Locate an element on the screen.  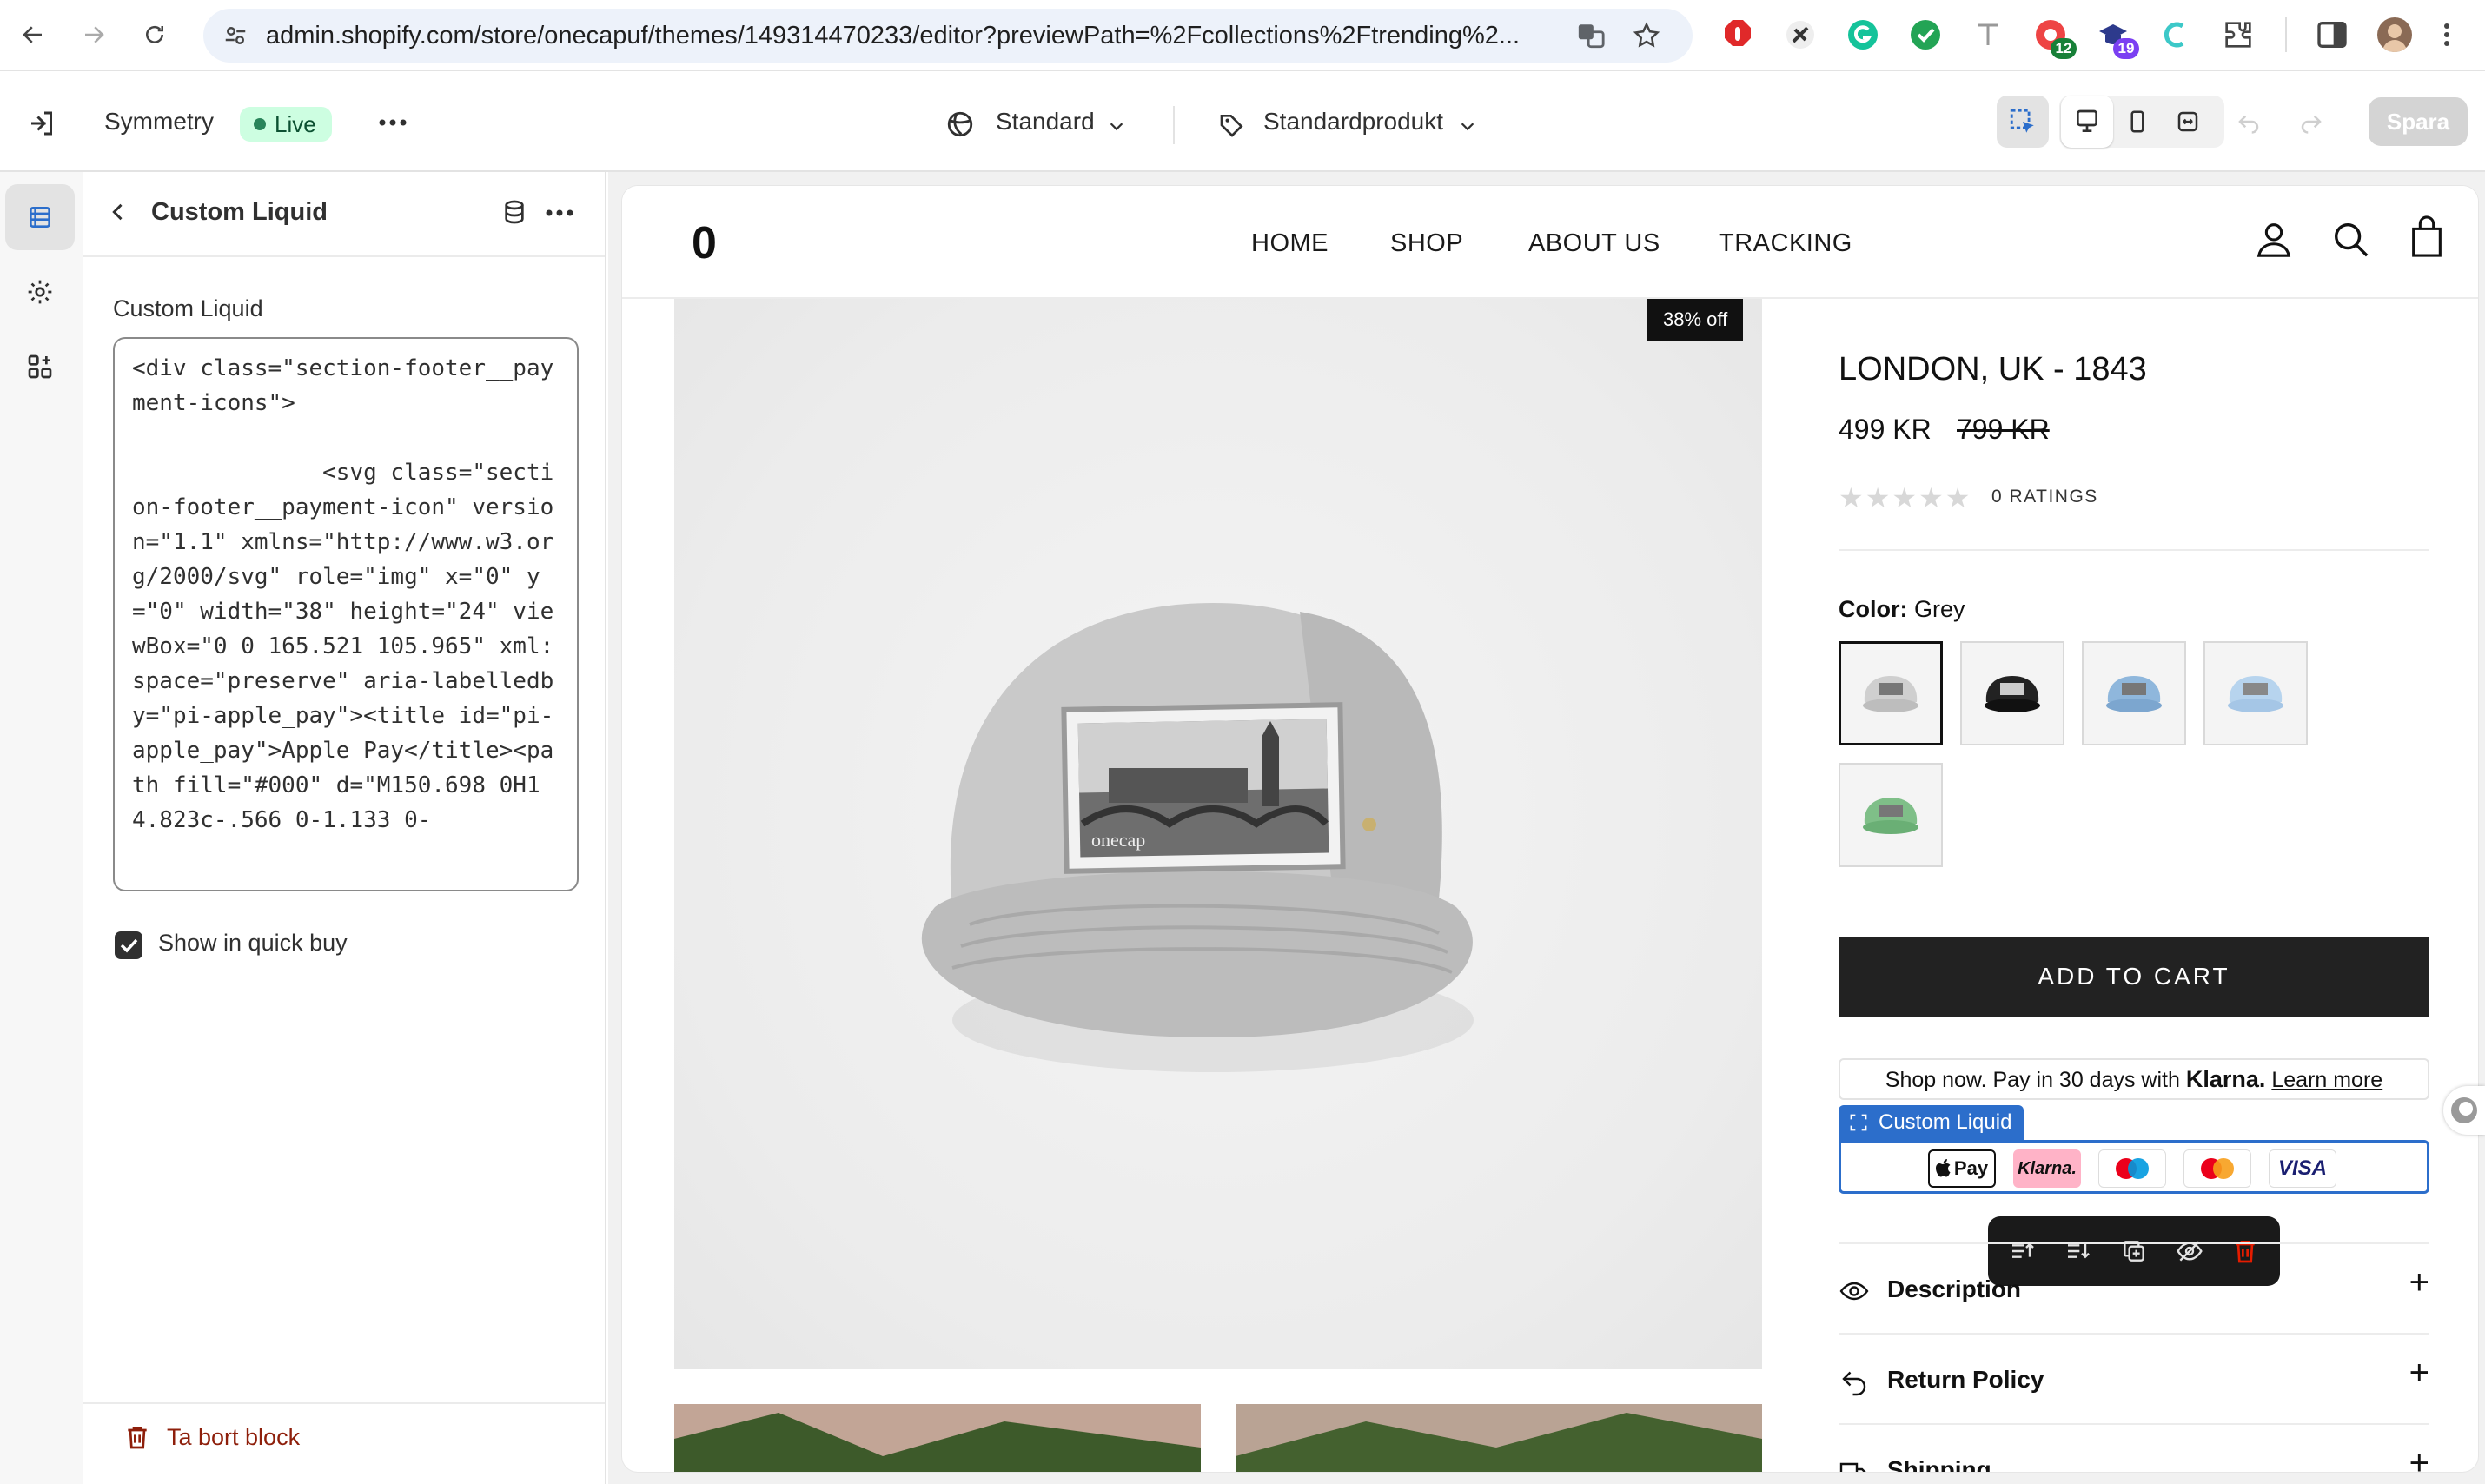
block-select-icon is located at coordinates (1858, 1122).